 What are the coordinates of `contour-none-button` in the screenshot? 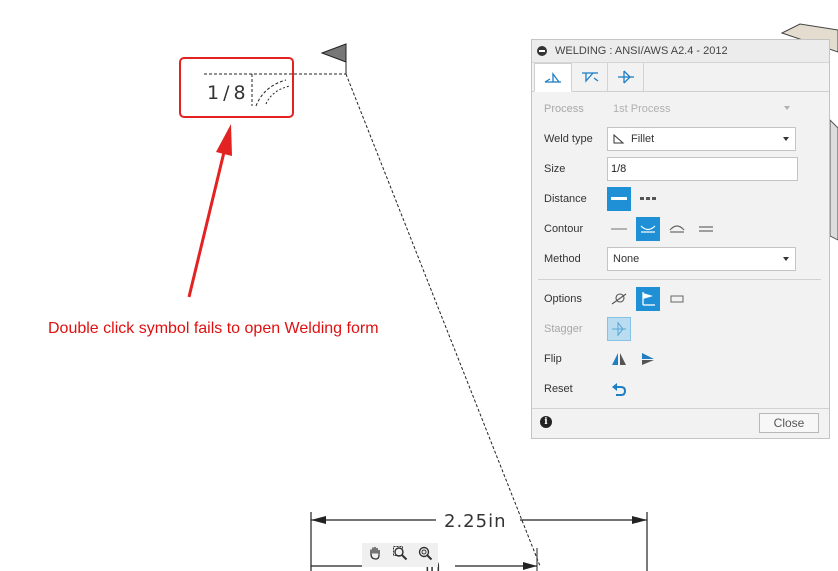 It's located at (619, 229).